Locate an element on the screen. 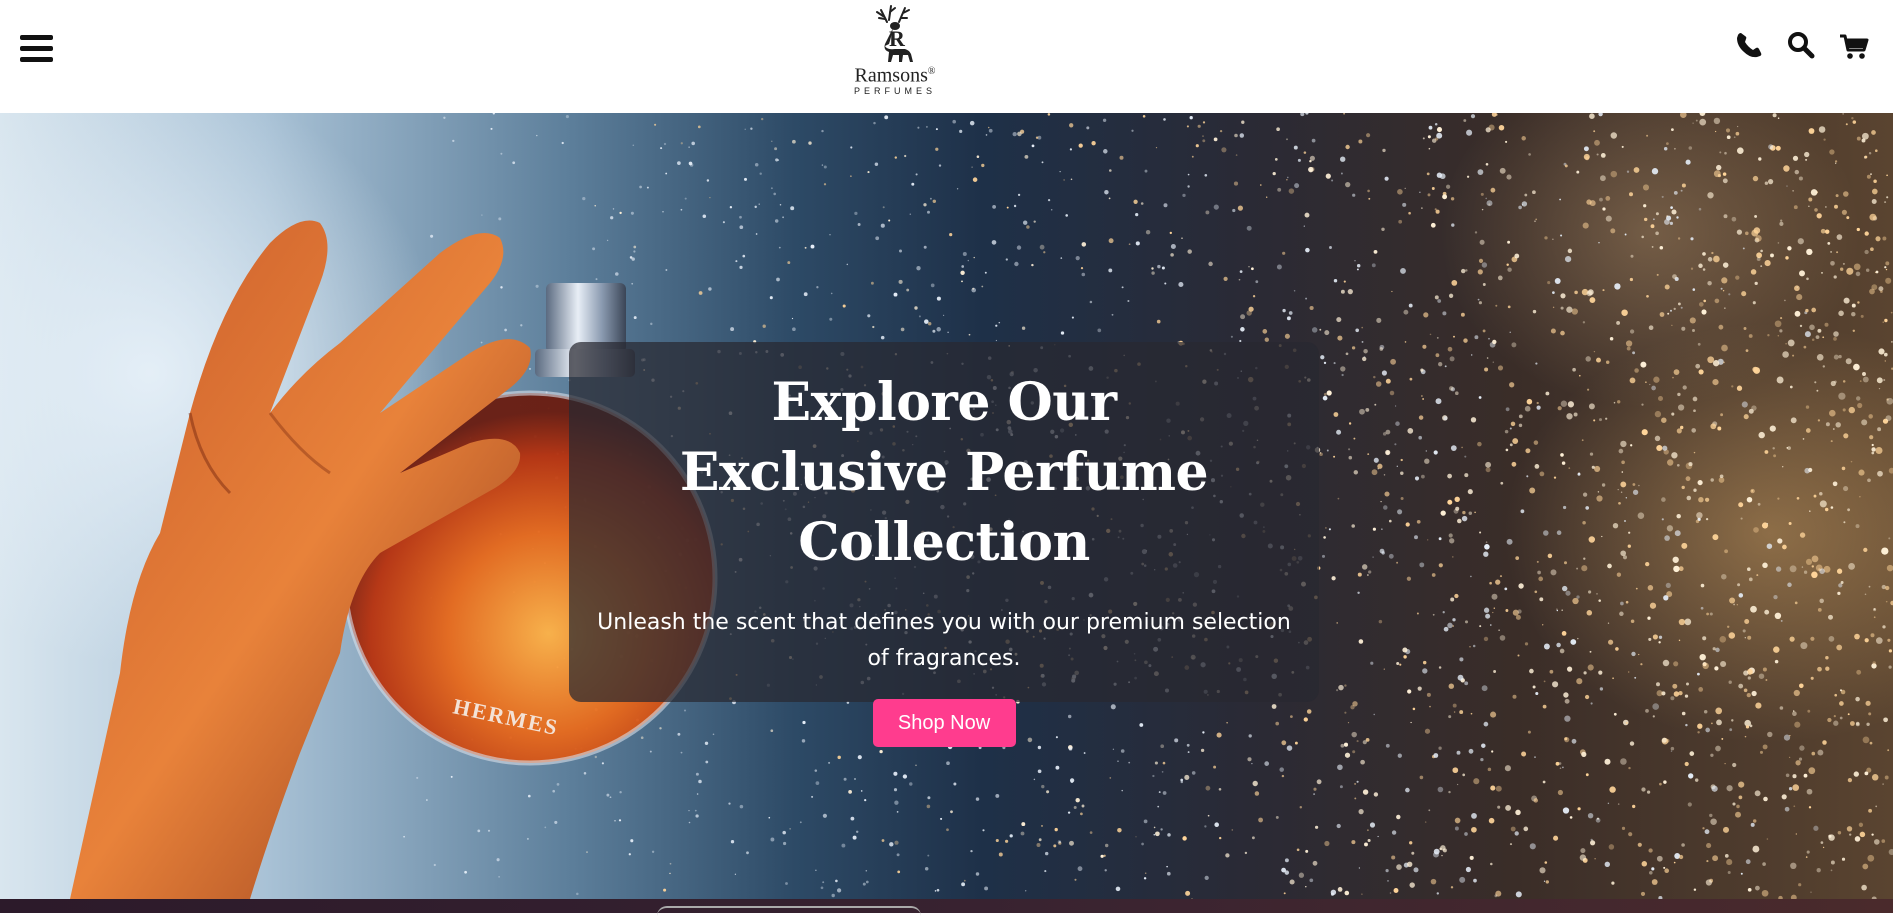  stag-logo-icon: R is located at coordinates (894, 33).